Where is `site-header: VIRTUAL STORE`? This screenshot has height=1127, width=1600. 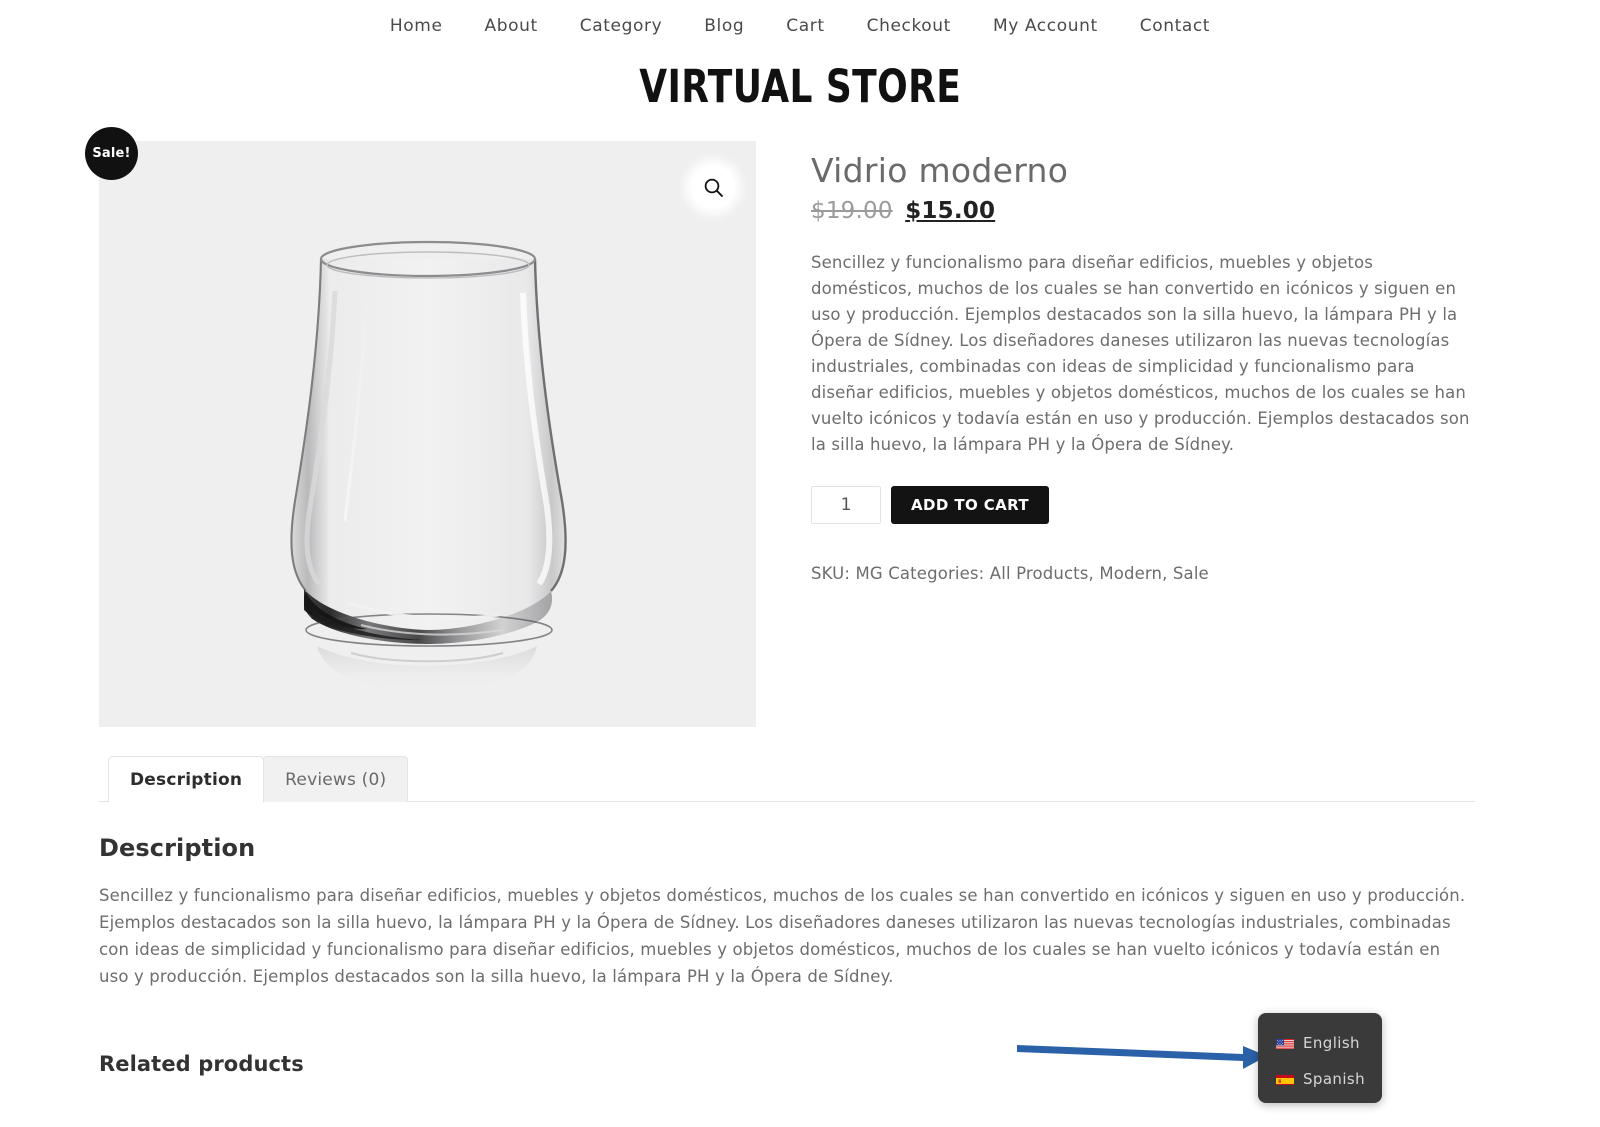
site-header: VIRTUAL STORE is located at coordinates (800, 82).